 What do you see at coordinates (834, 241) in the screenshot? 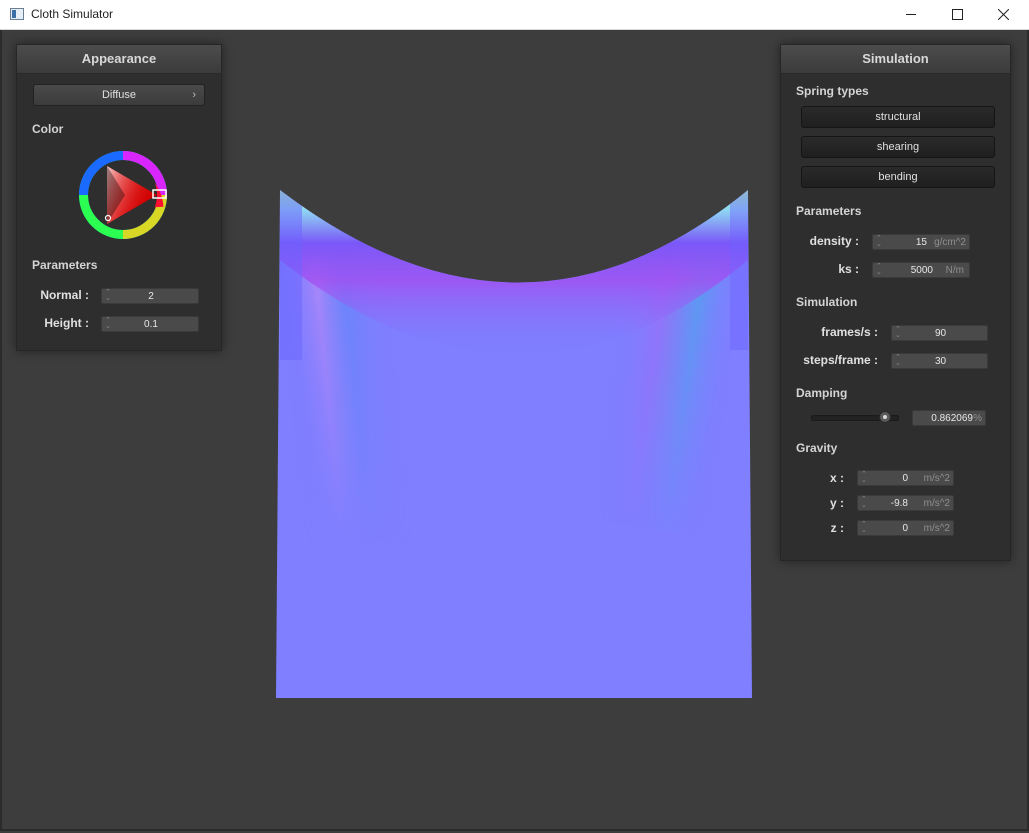
I see `density-label: density :` at bounding box center [834, 241].